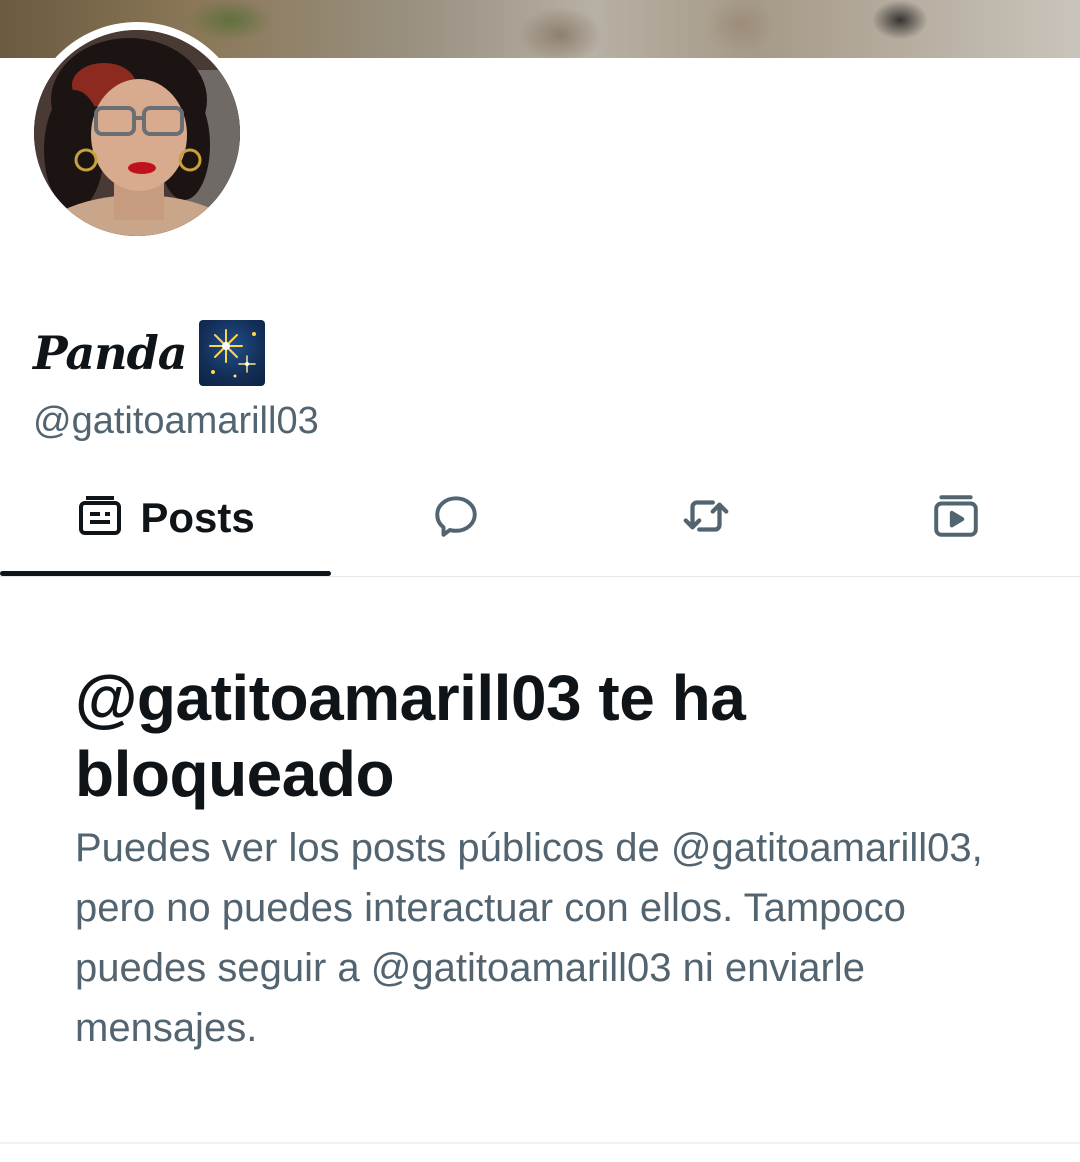 The height and width of the screenshot is (1162, 1080). I want to click on fireworks-emoji-icon, so click(231, 353).